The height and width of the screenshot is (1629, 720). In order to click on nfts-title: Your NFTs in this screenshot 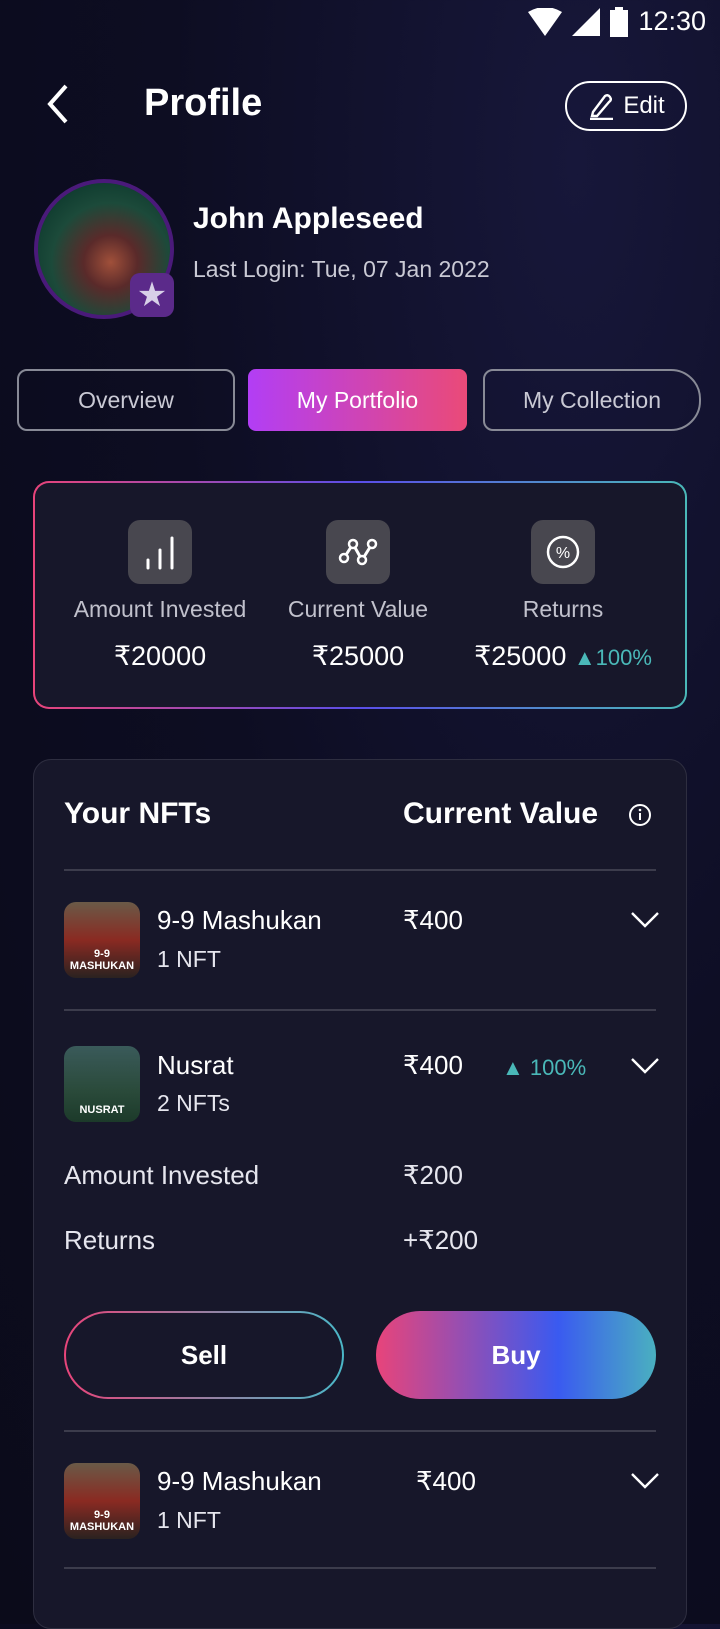, I will do `click(138, 813)`.